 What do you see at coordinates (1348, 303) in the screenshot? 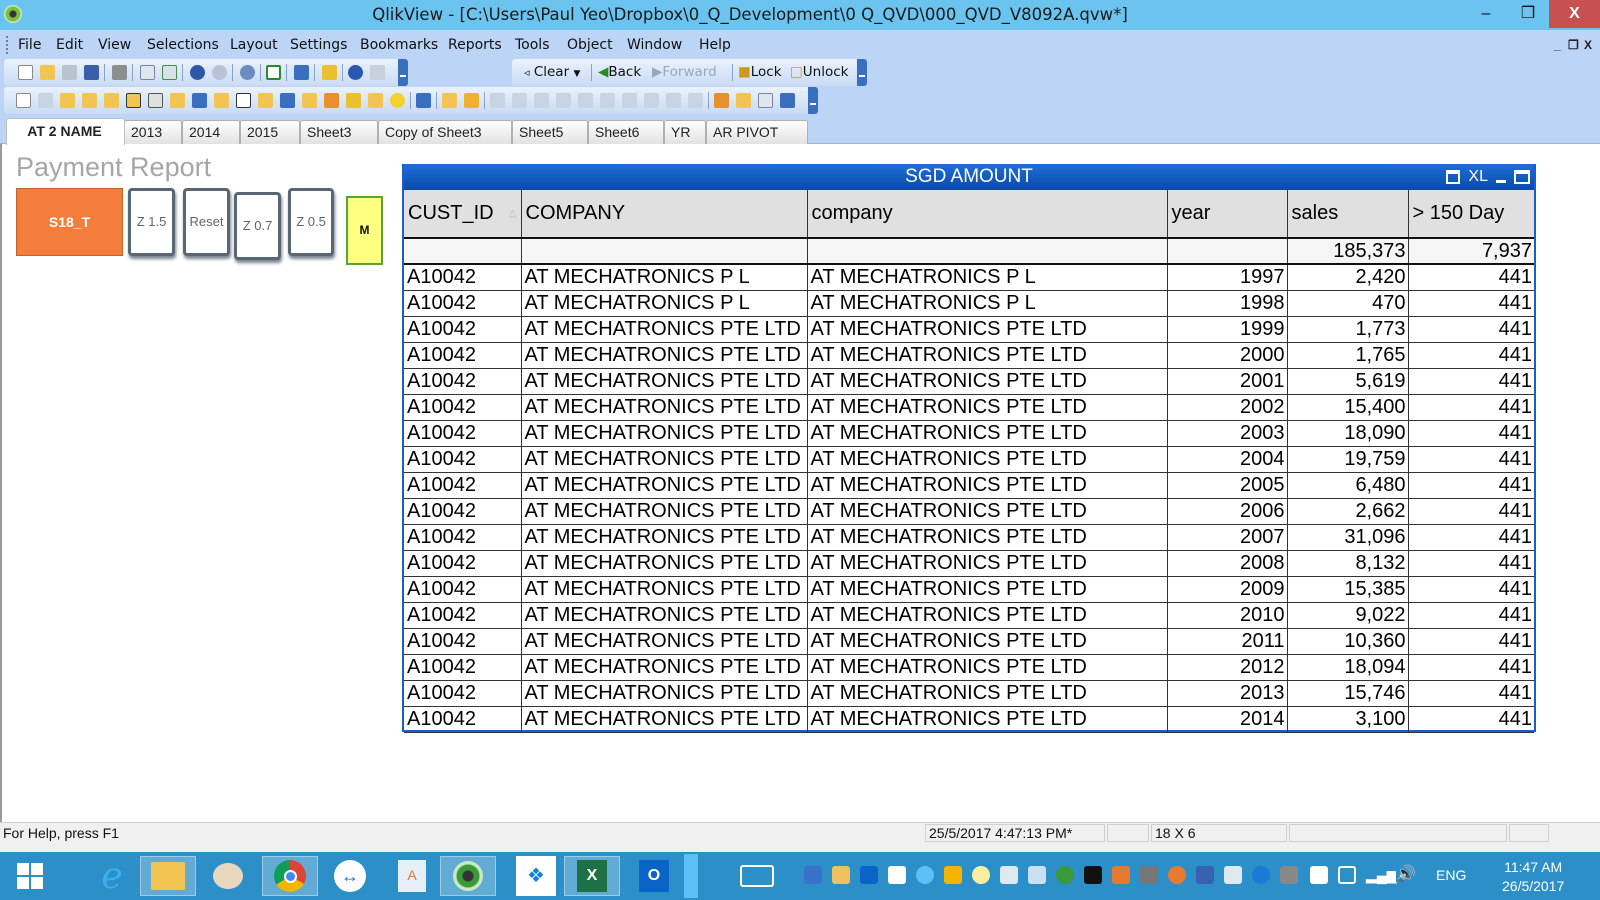
I see `cell-sales: 470` at bounding box center [1348, 303].